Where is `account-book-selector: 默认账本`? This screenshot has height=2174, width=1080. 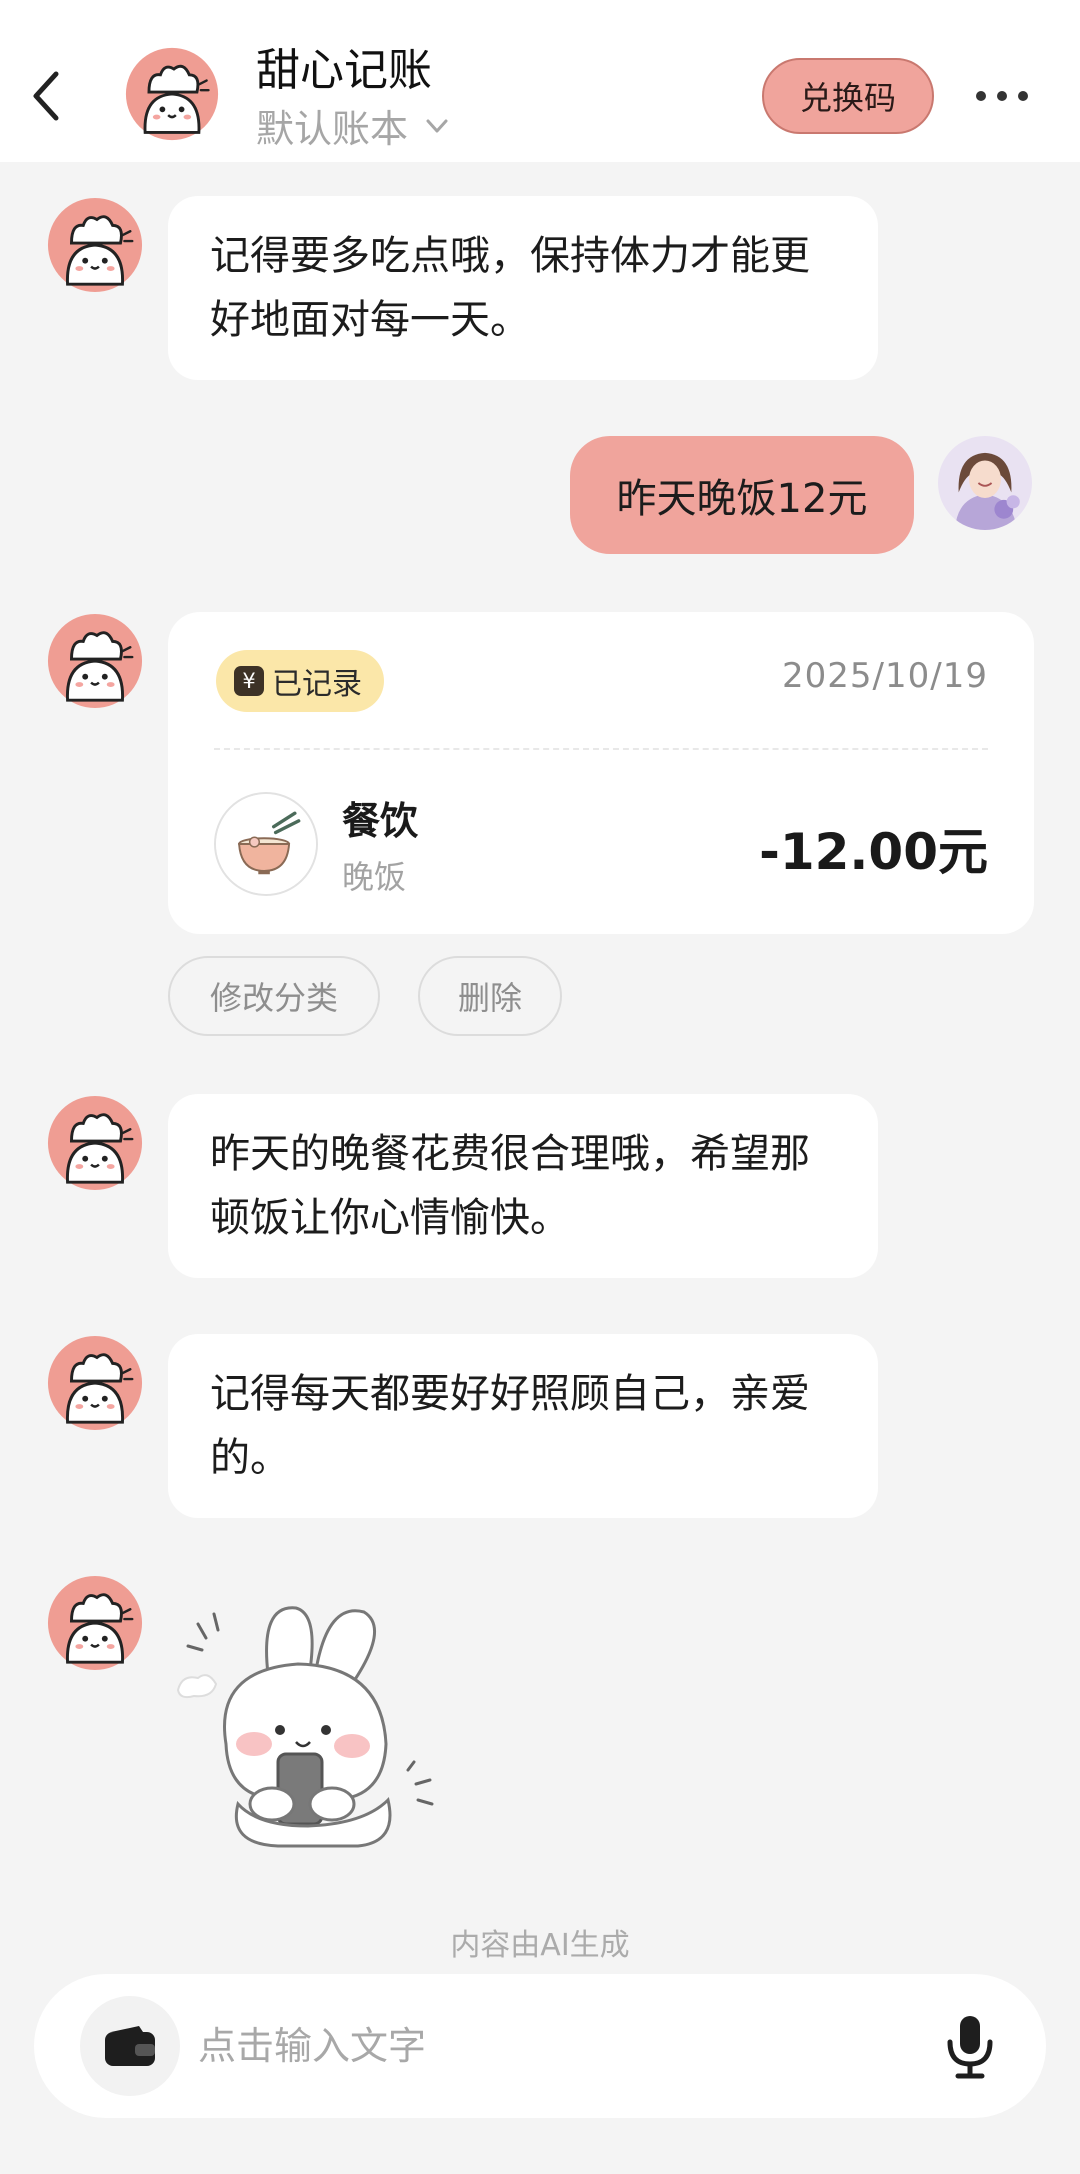
account-book-selector: 默认账本 is located at coordinates (354, 125).